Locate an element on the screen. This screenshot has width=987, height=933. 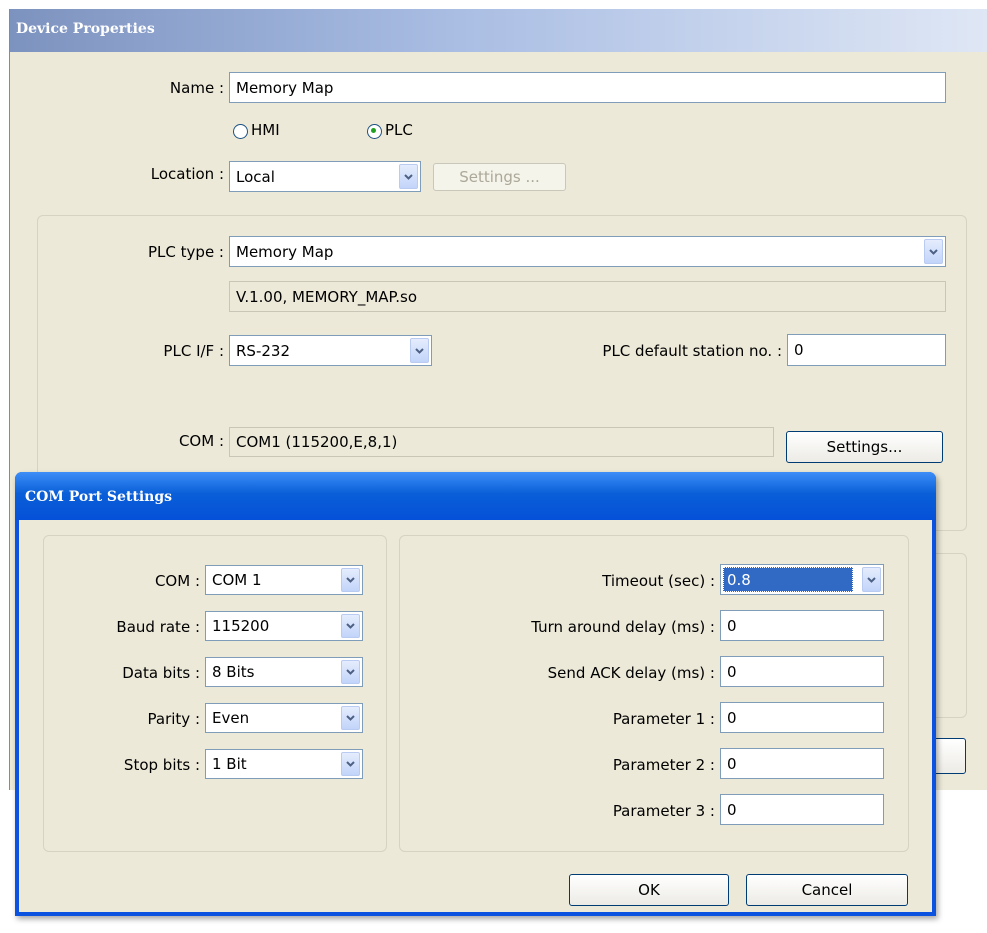
name-label: Name : is located at coordinates (196, 88).